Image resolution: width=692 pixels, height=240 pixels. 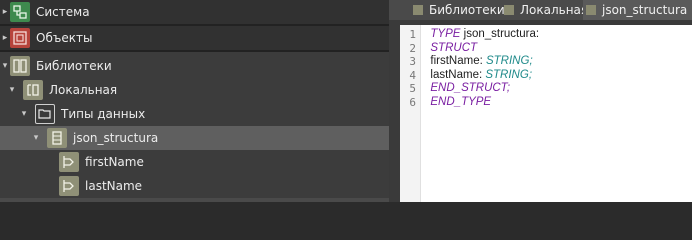 I want to click on code-keyword: END_STRUCT, so click(x=468, y=88).